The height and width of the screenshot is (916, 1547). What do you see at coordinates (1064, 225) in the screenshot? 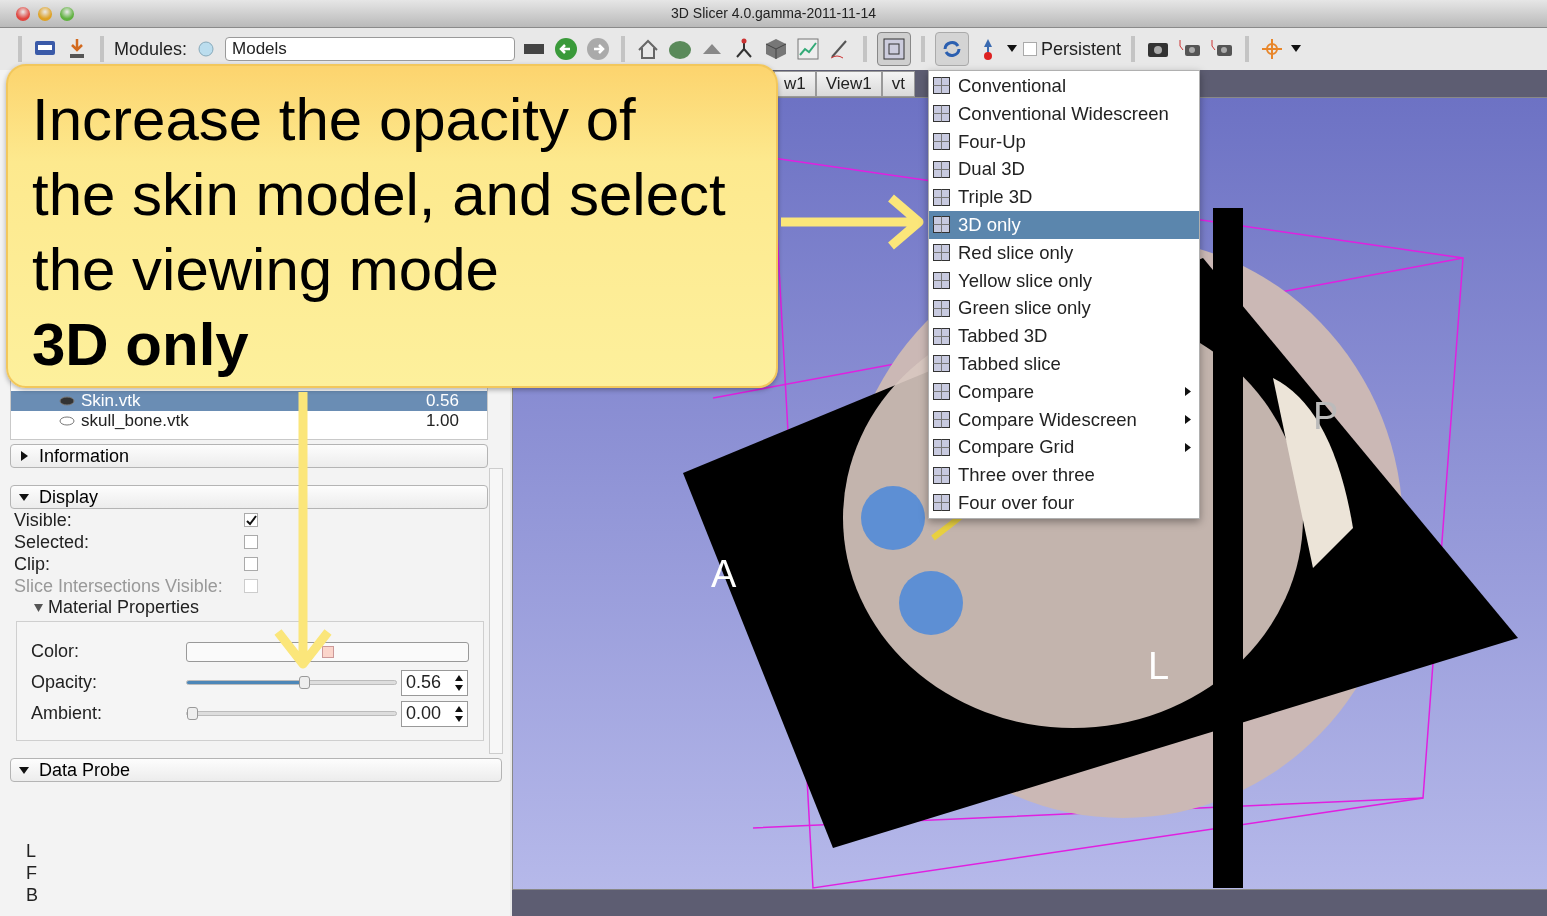
I see `menu-item: 3D only` at bounding box center [1064, 225].